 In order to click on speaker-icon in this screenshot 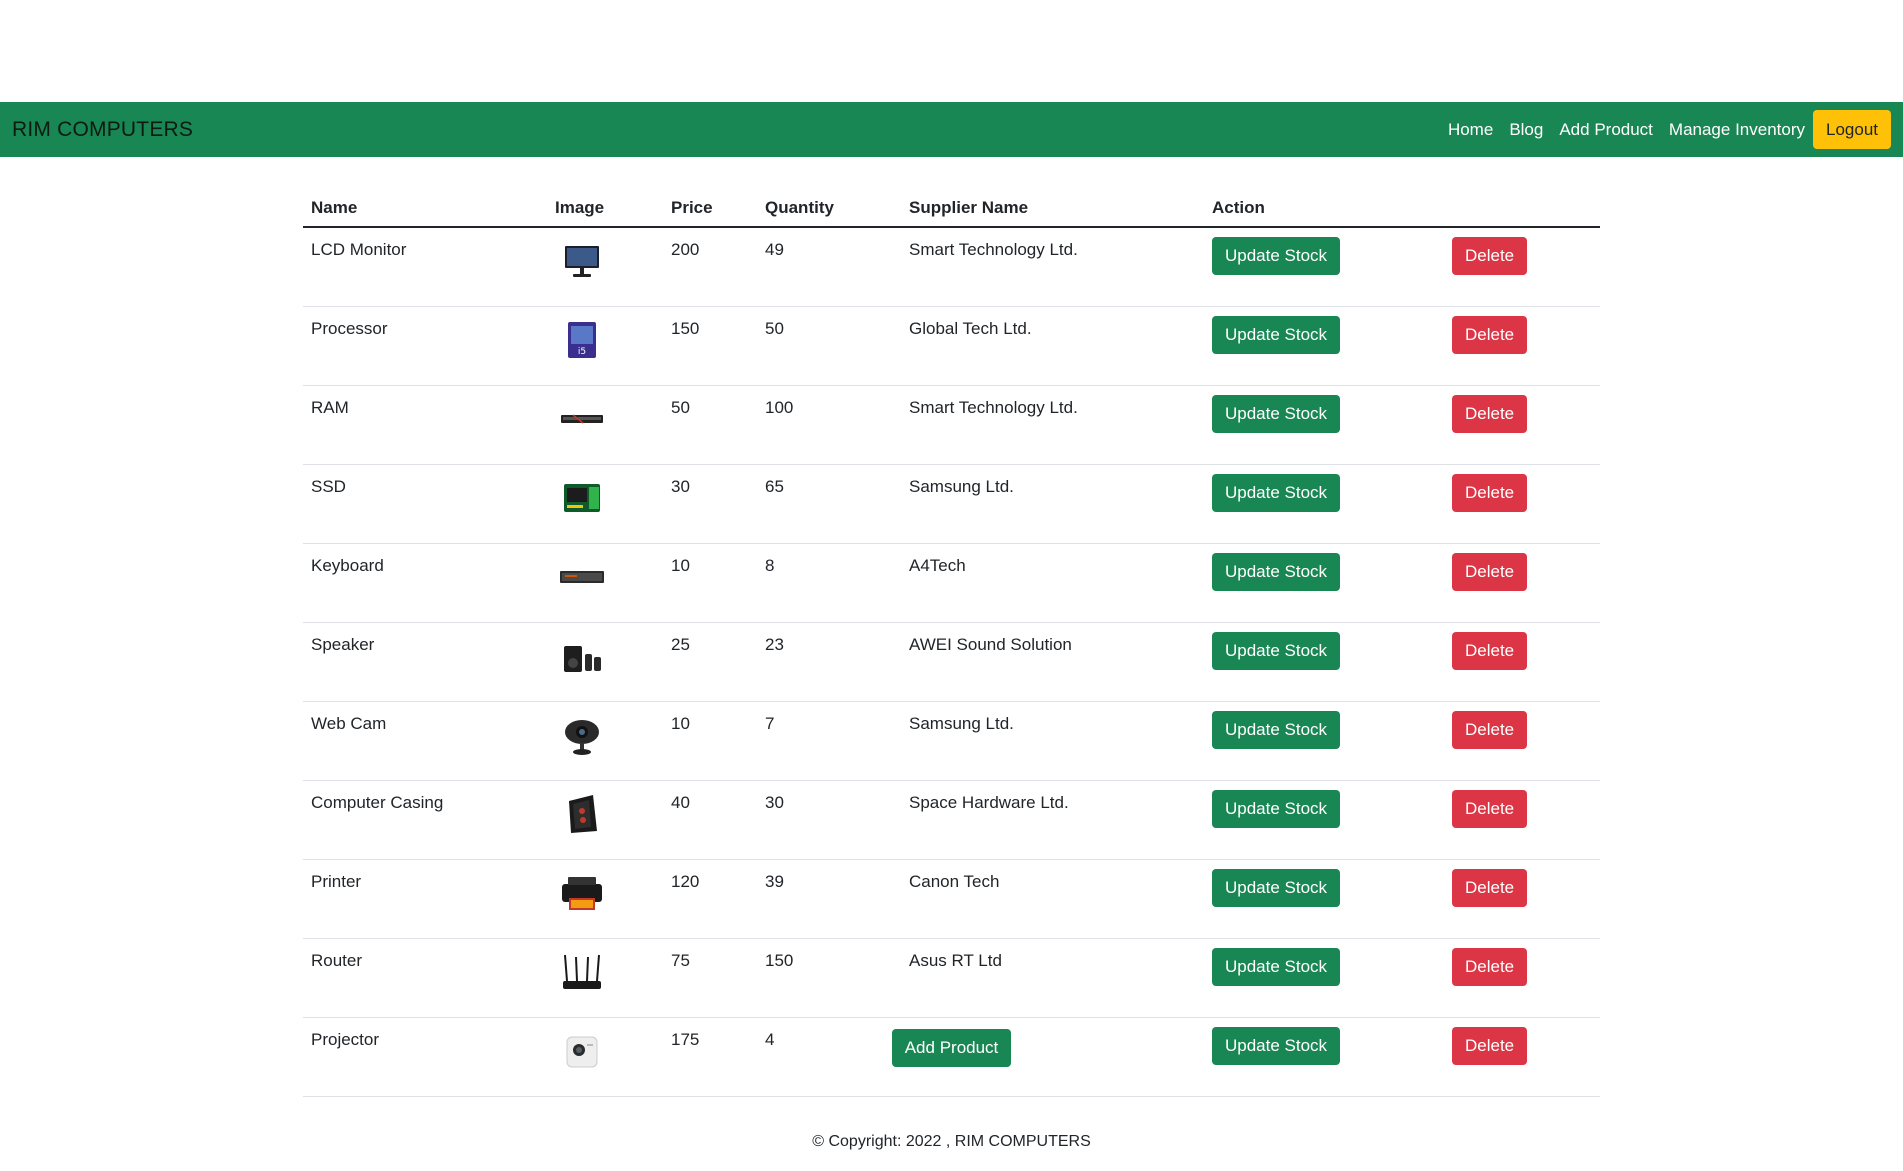, I will do `click(582, 659)`.